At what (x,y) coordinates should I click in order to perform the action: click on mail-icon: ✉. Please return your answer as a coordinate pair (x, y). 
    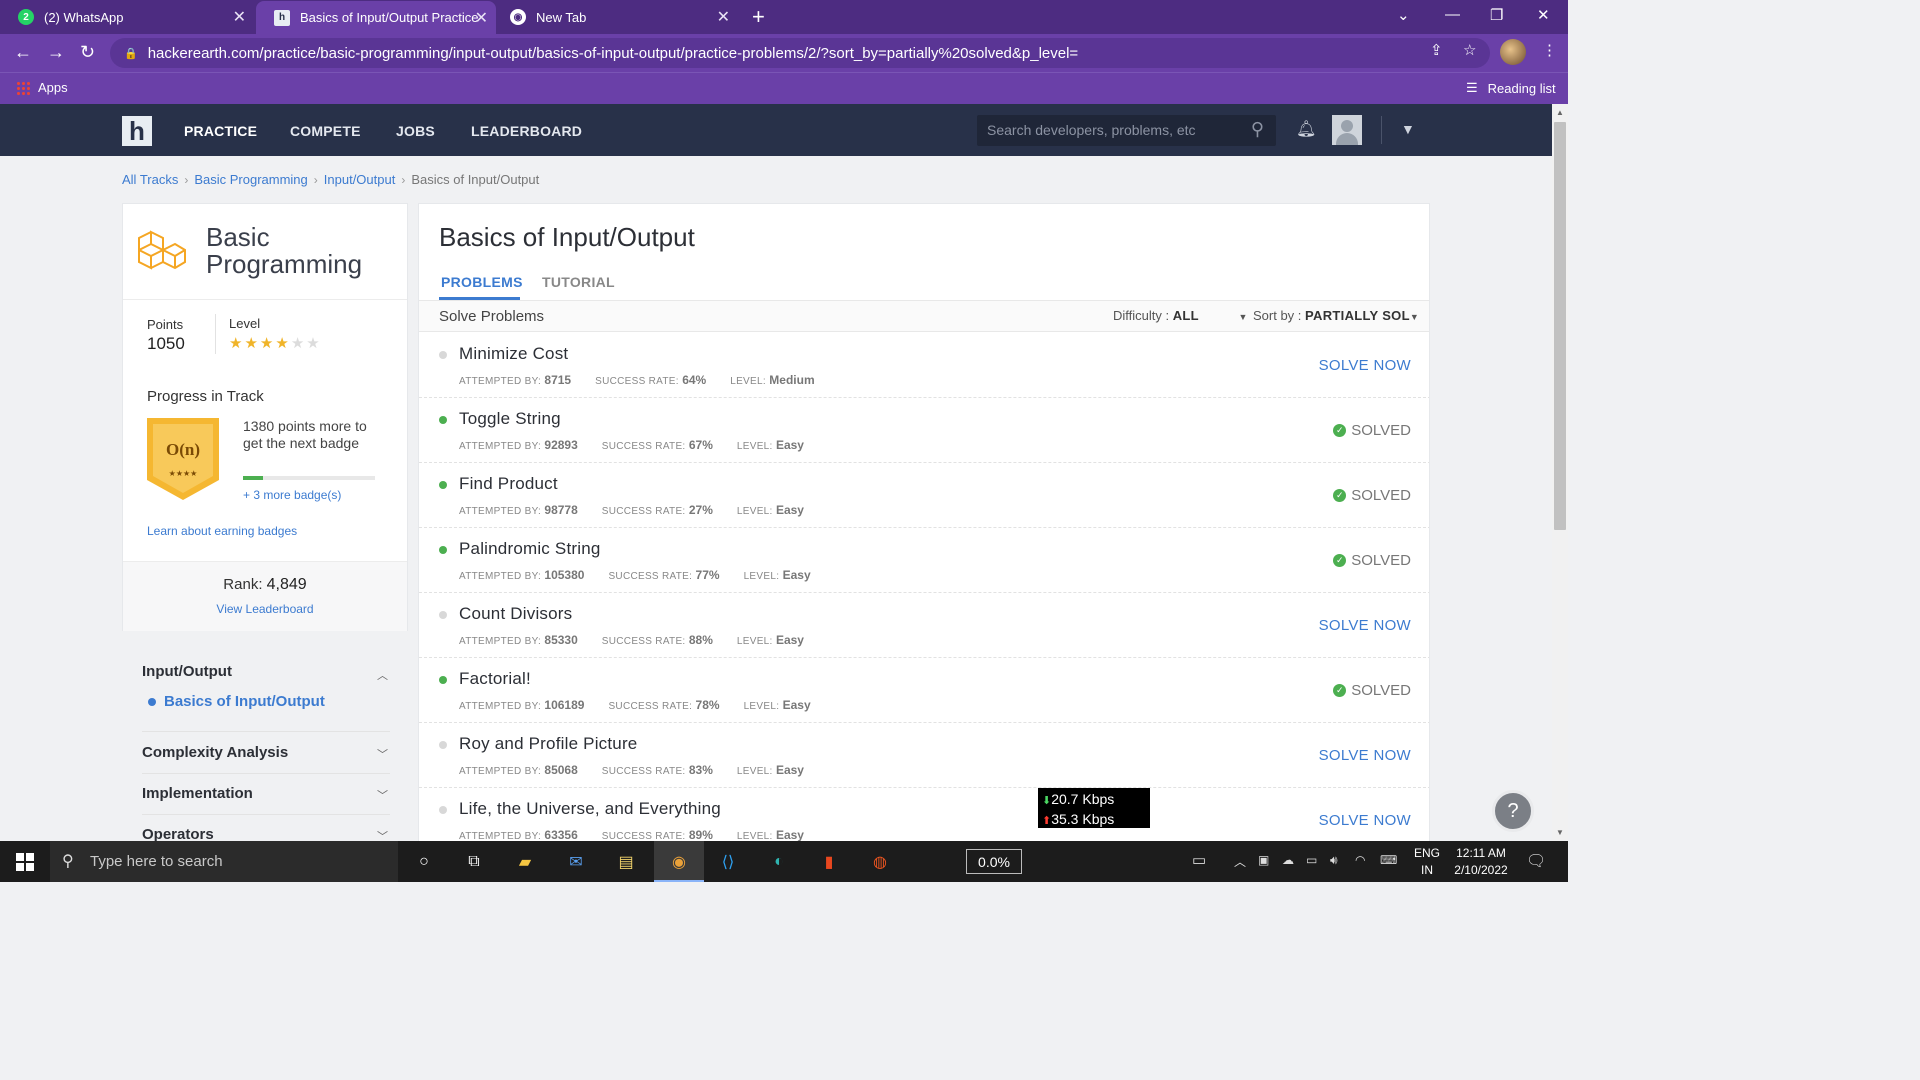
    Looking at the image, I should click on (576, 862).